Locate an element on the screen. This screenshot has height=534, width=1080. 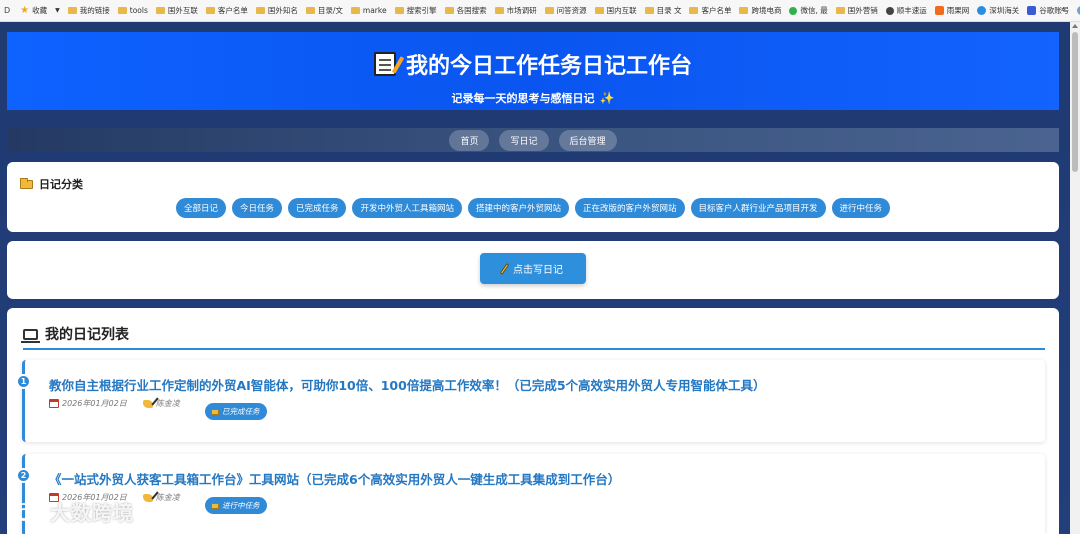
entry-meta: 2026年01月02日 陈金凌 is located at coordinates (114, 403).